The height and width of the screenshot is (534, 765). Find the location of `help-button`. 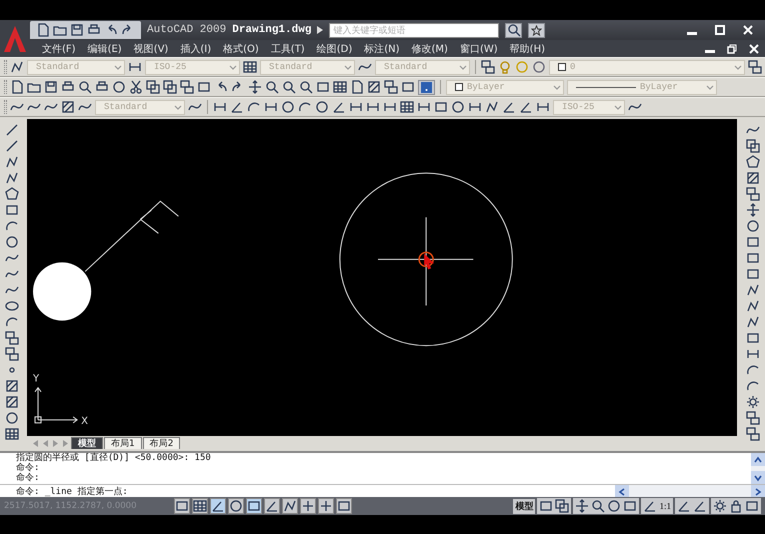

help-button is located at coordinates (426, 87).